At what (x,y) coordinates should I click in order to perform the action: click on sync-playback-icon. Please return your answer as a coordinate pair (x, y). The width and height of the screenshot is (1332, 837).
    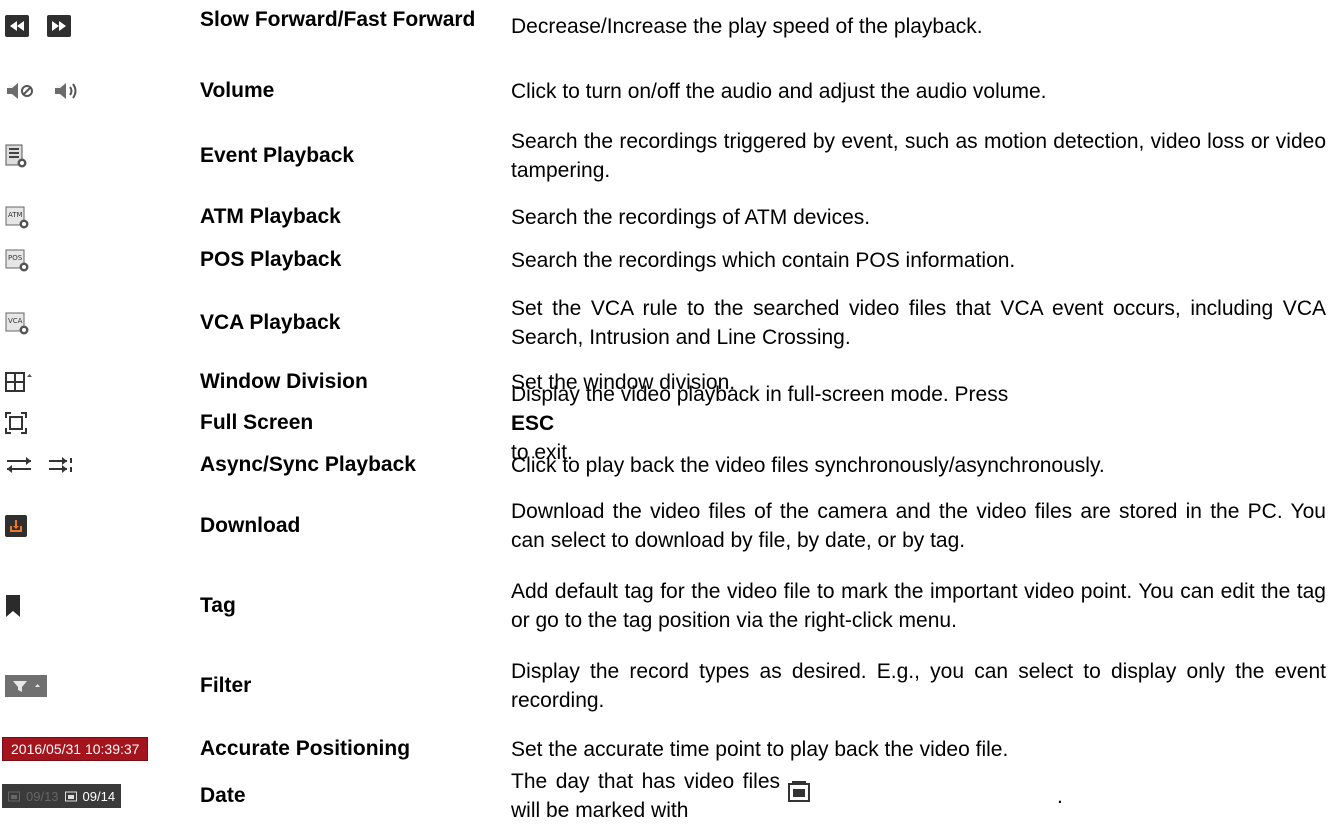
    Looking at the image, I should click on (61, 465).